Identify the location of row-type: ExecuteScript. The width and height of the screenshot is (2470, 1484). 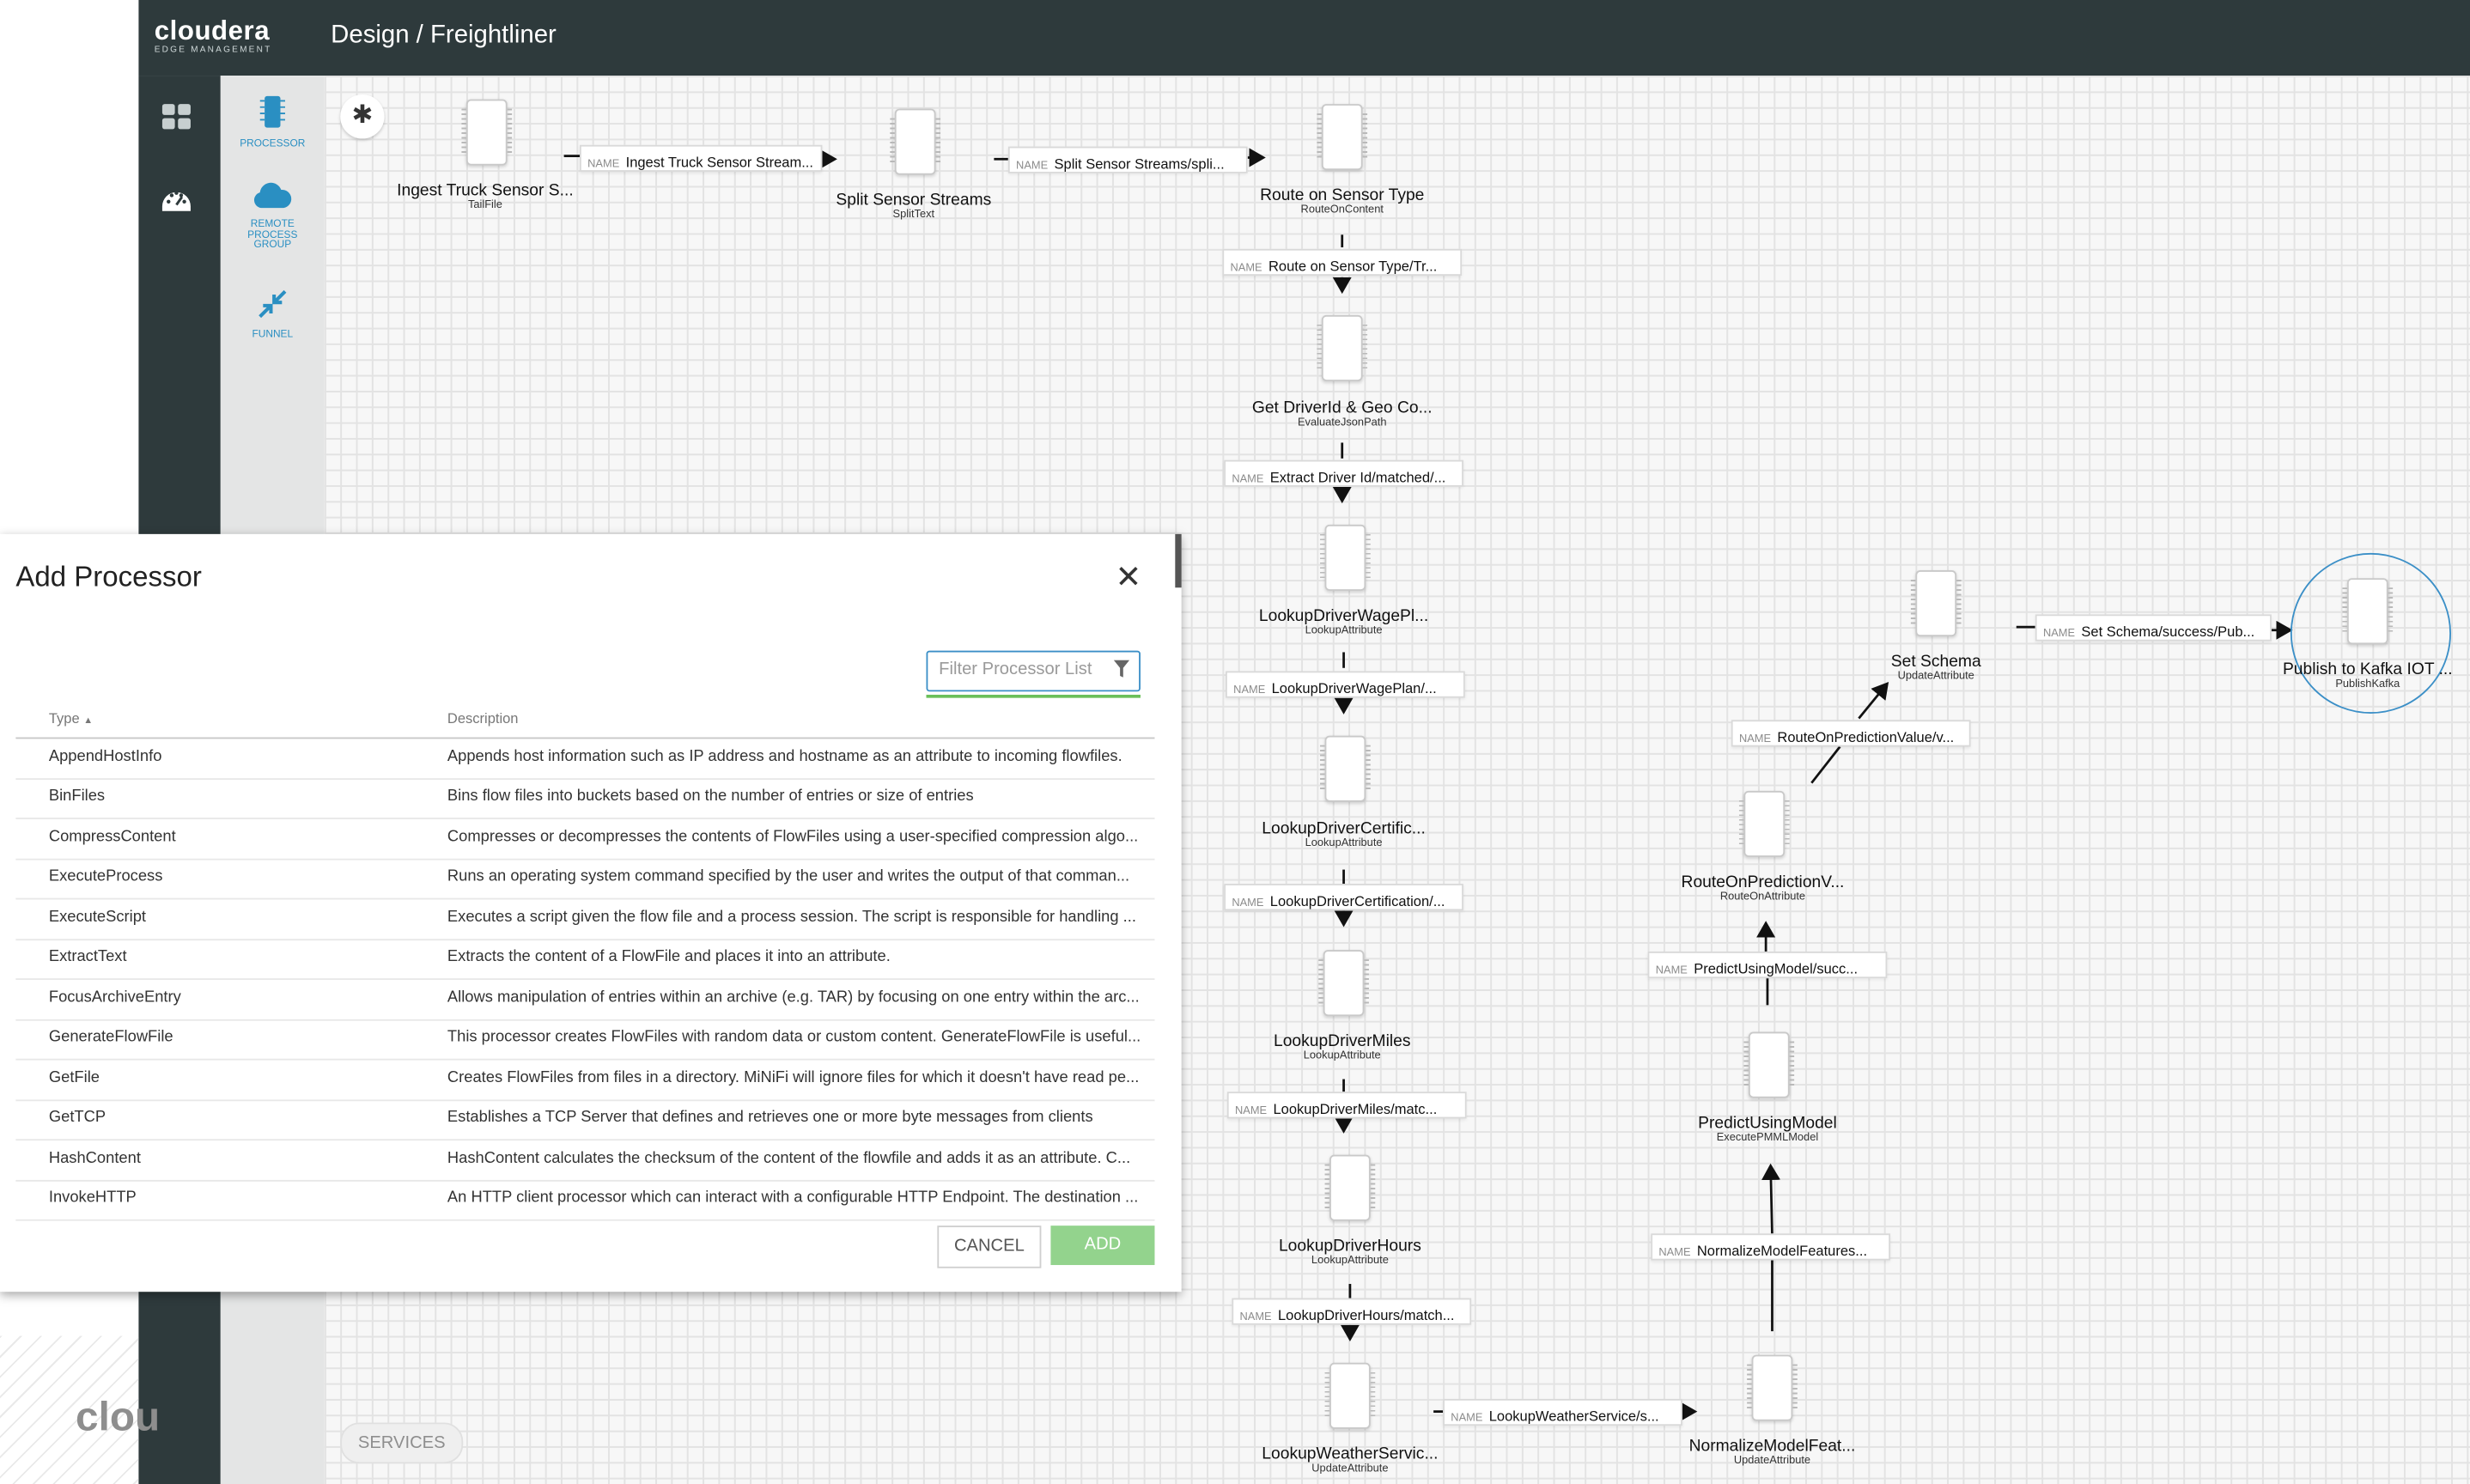
(97, 918).